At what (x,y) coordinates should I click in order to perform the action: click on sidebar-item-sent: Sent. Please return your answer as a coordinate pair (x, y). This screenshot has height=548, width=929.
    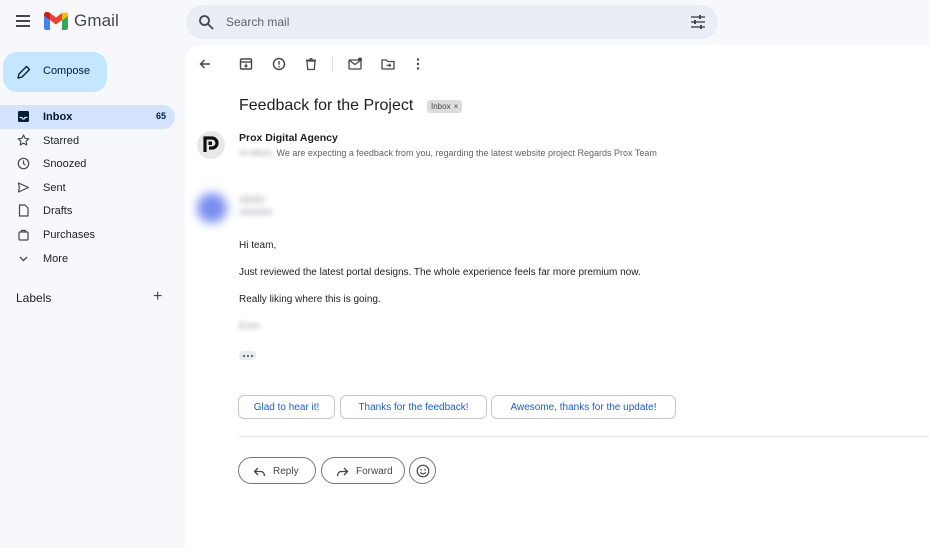
    Looking at the image, I should click on (87, 188).